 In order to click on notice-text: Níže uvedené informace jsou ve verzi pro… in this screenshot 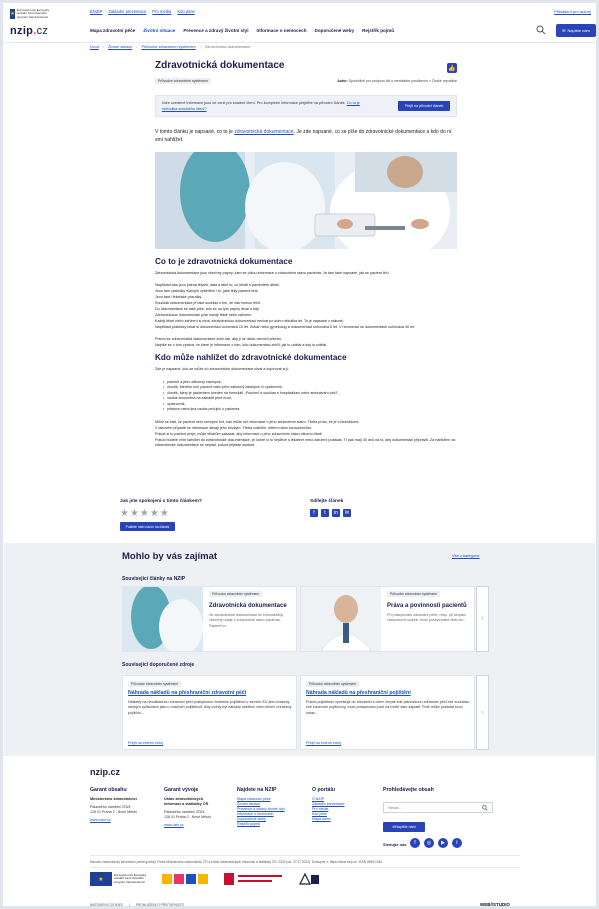, I will do `click(262, 106)`.